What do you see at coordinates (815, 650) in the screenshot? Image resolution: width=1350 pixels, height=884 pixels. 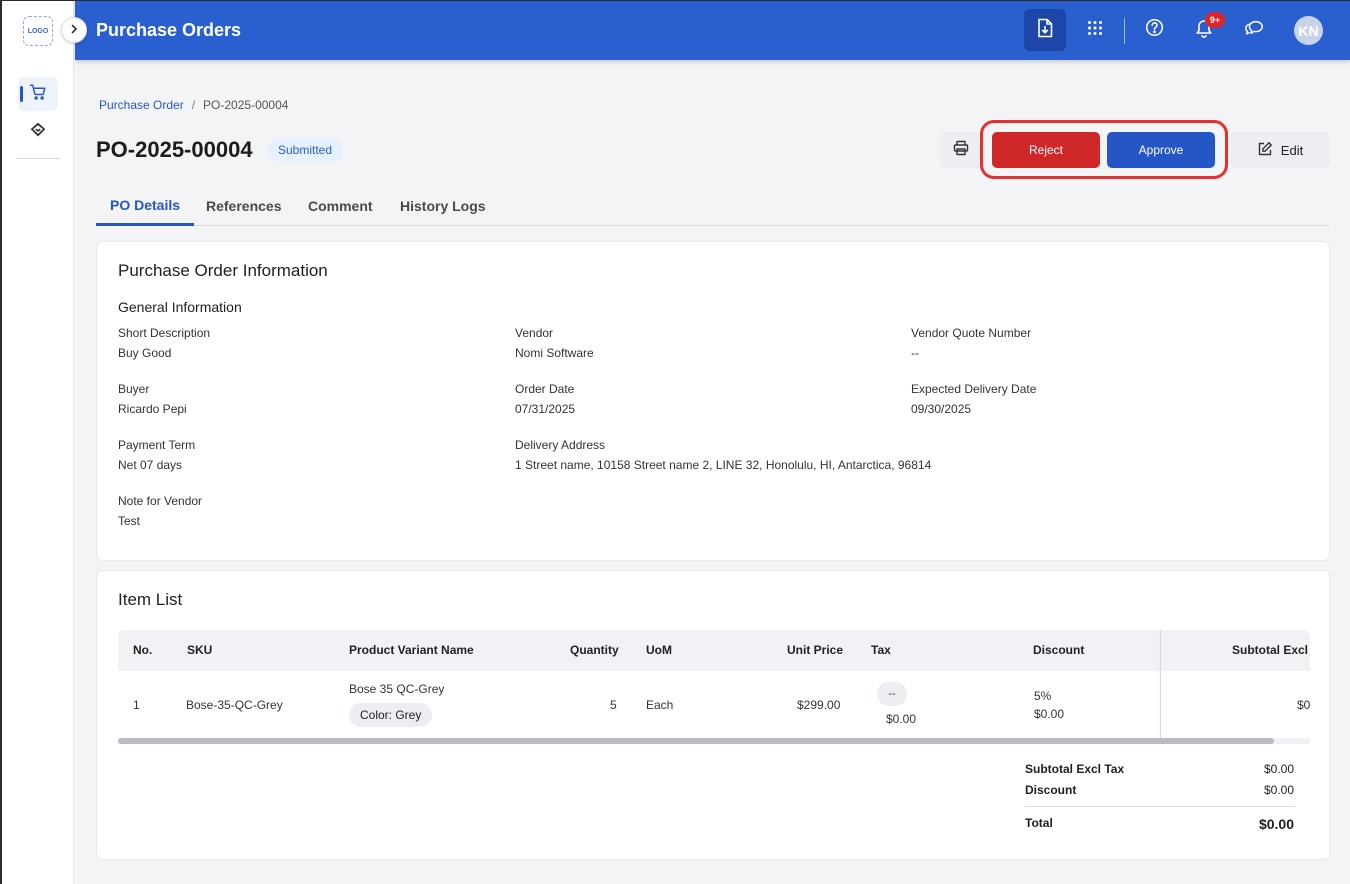 I see `column-header-unit-price: Unit Price` at bounding box center [815, 650].